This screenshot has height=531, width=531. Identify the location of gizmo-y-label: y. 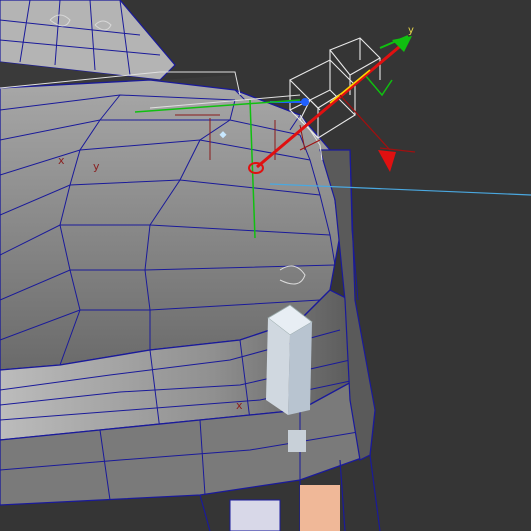
(411, 30).